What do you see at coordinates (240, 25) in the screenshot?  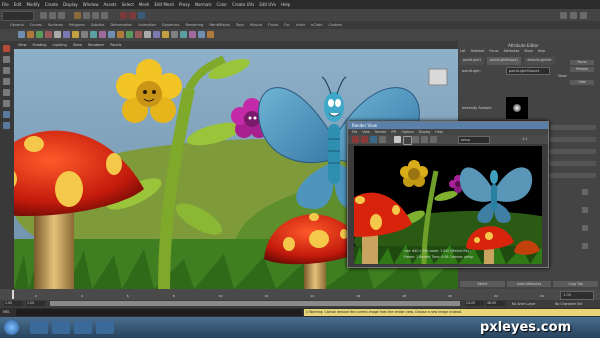 I see `shelf-tab-toon: Toon` at bounding box center [240, 25].